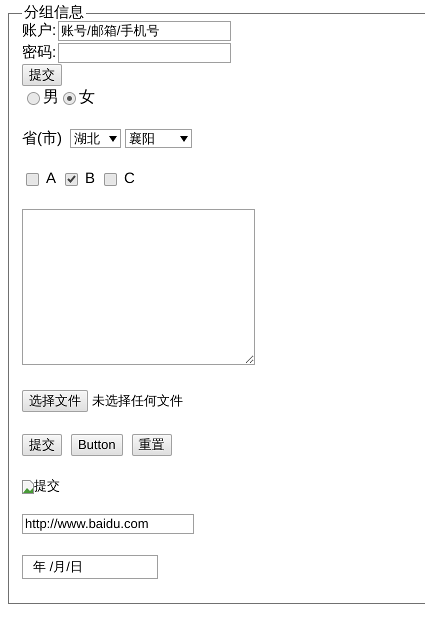  Describe the element at coordinates (87, 98) in the screenshot. I see `radio-label: 女` at that location.